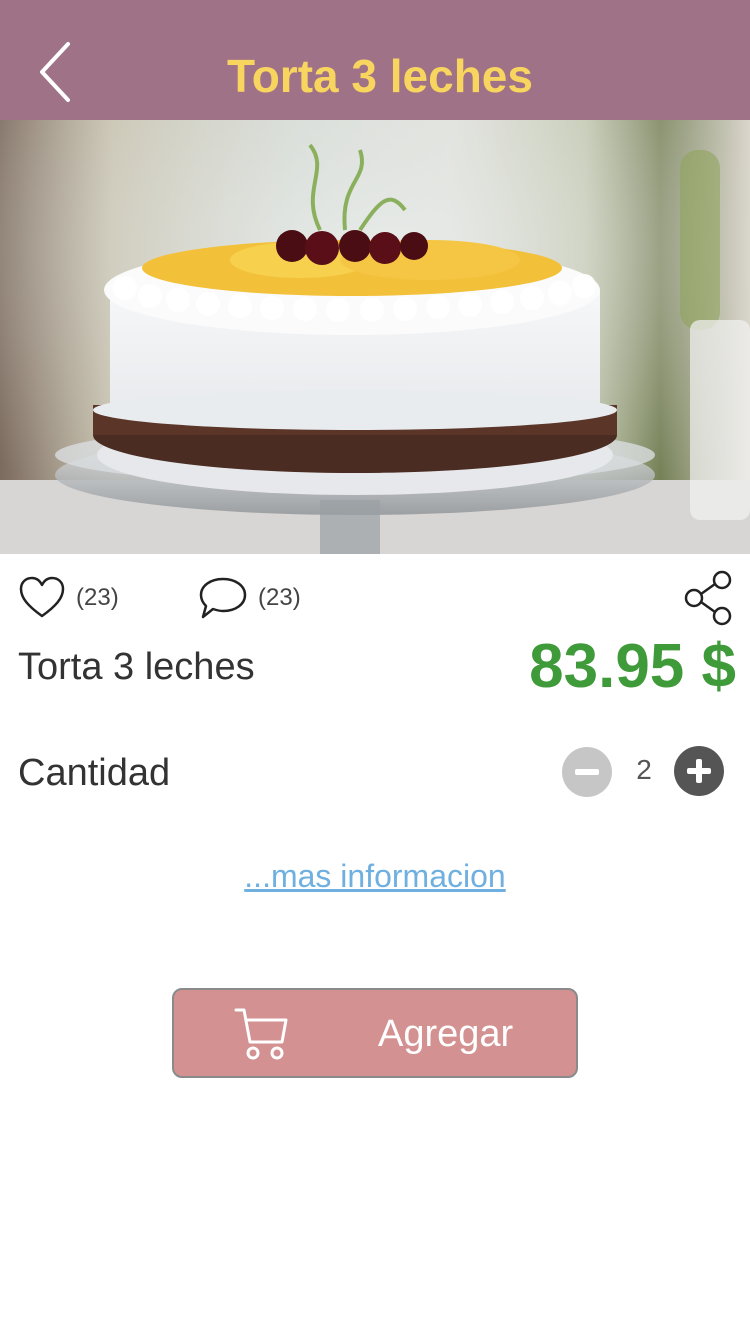 Image resolution: width=750 pixels, height=1334 pixels. Describe the element at coordinates (223, 598) in the screenshot. I see `speech-bubble-icon` at that location.